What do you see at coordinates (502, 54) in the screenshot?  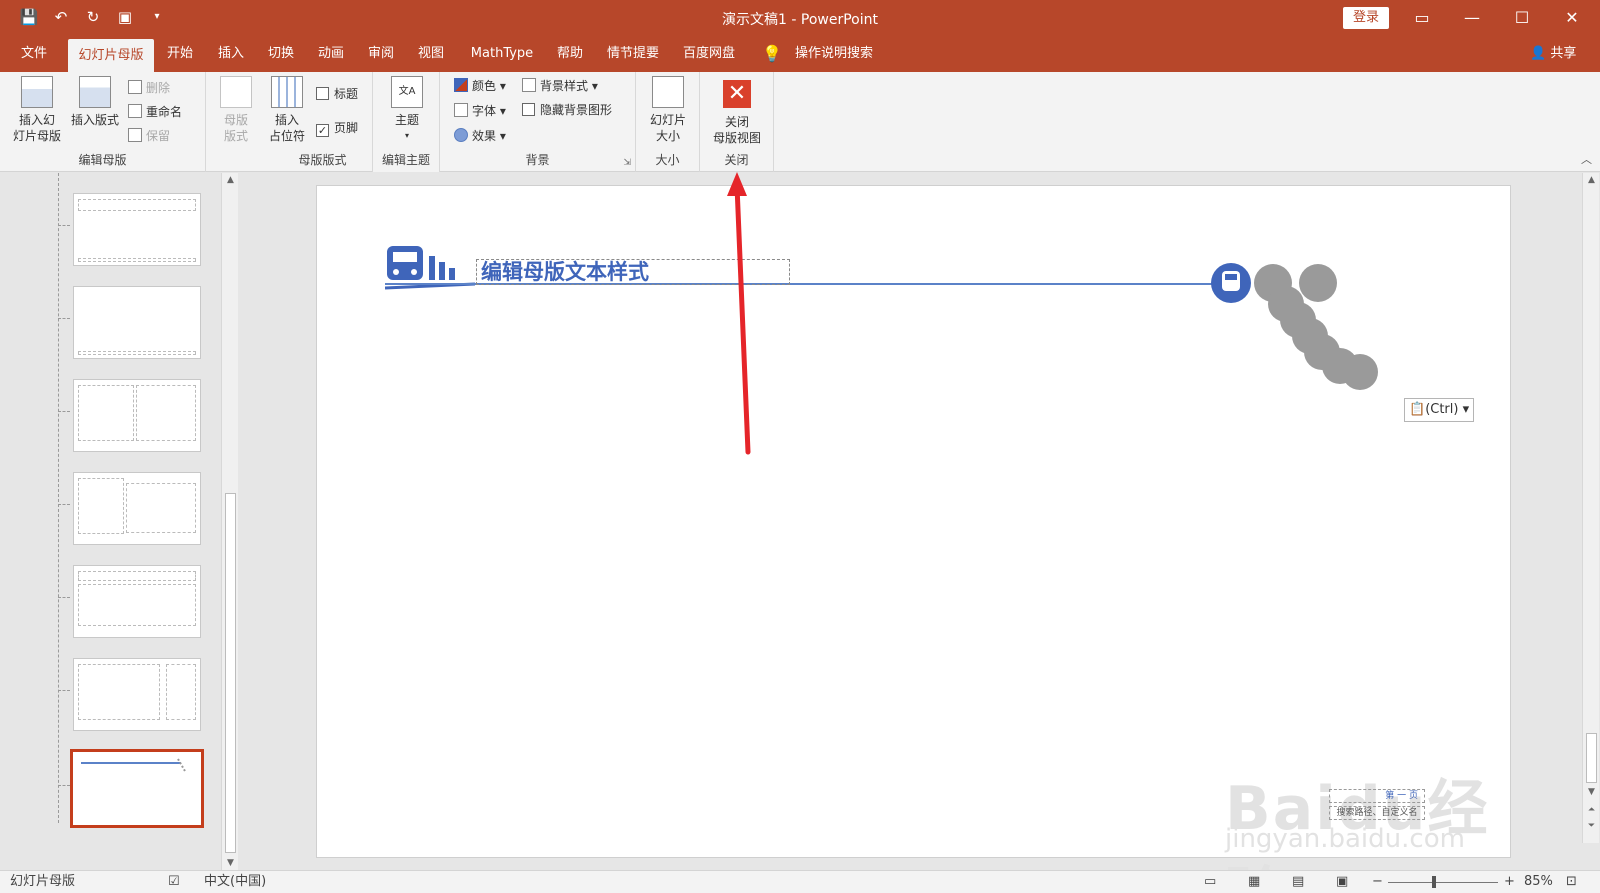 I see `tab-mathtype: MathType` at bounding box center [502, 54].